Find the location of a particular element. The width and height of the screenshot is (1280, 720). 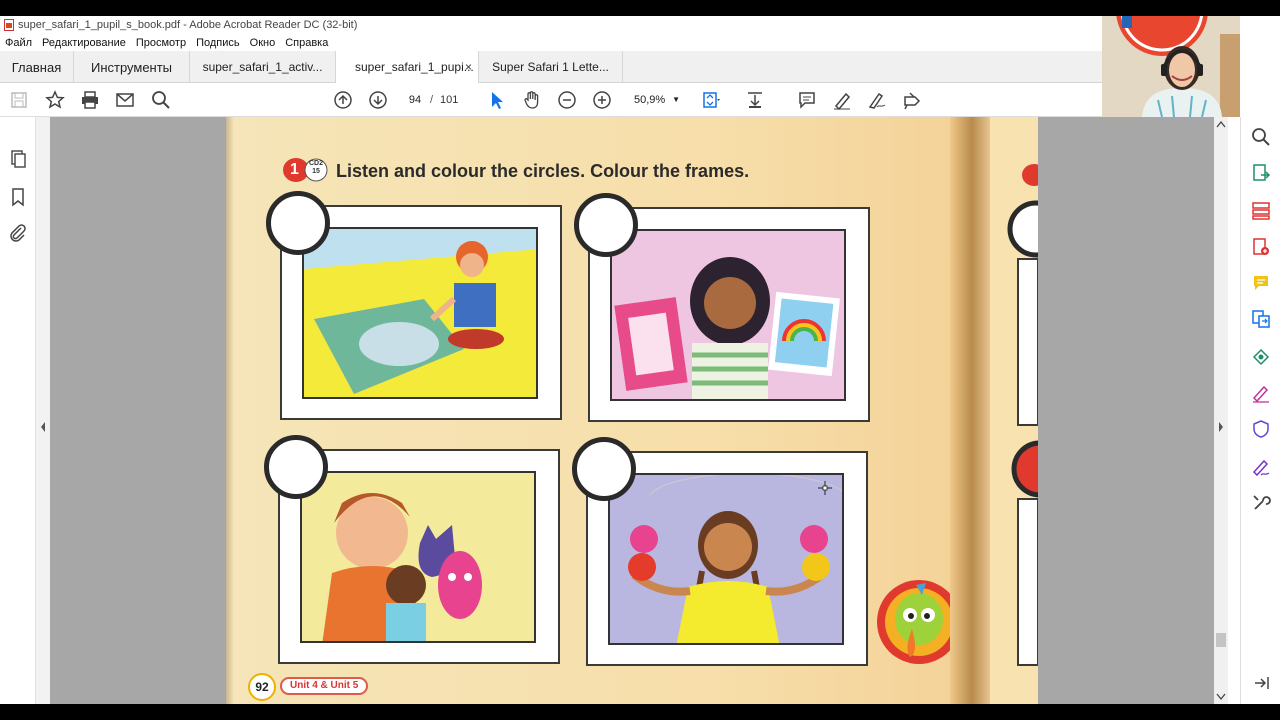

bookmark-star-icon is located at coordinates (55, 100).